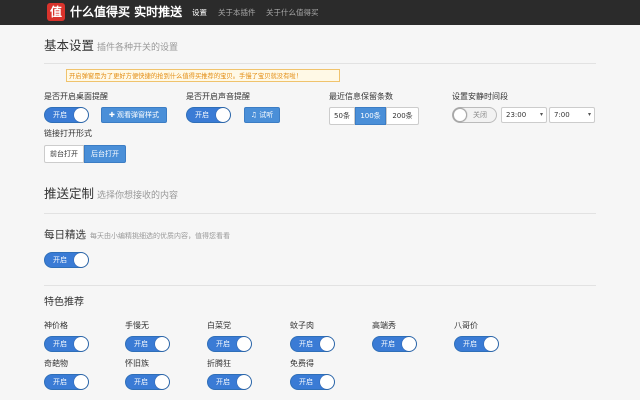 Image resolution: width=640 pixels, height=400 pixels. I want to click on feature-label: 高端秀, so click(384, 325).